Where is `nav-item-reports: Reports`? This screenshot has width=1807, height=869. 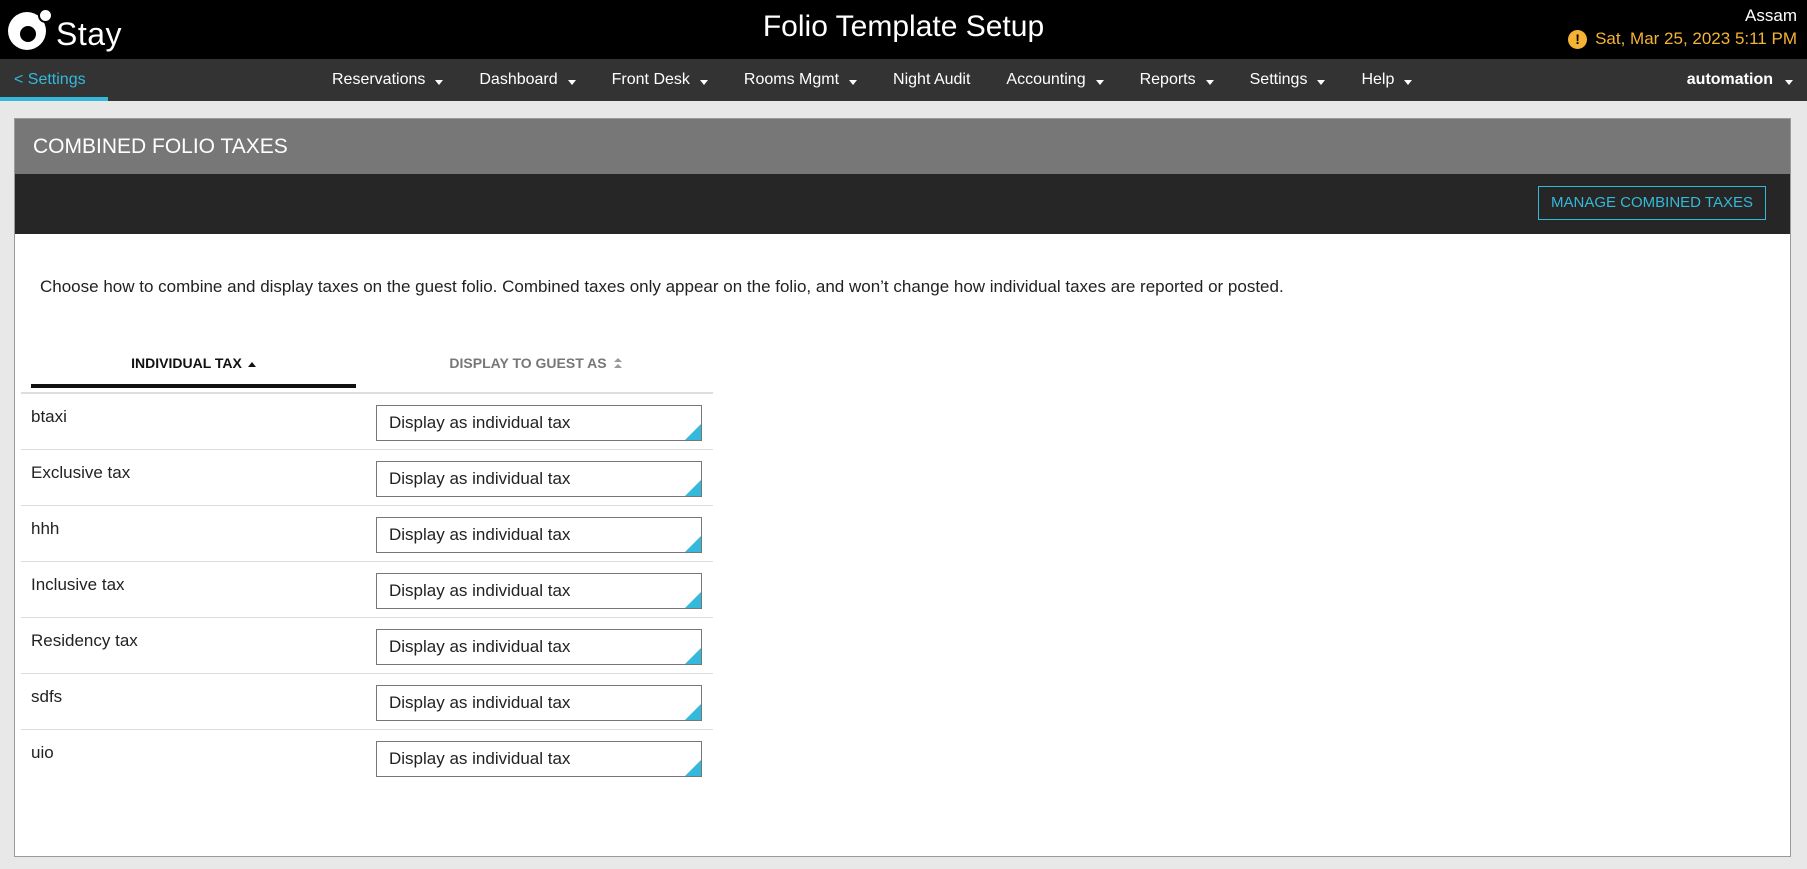
nav-item-reports: Reports is located at coordinates (1186, 80).